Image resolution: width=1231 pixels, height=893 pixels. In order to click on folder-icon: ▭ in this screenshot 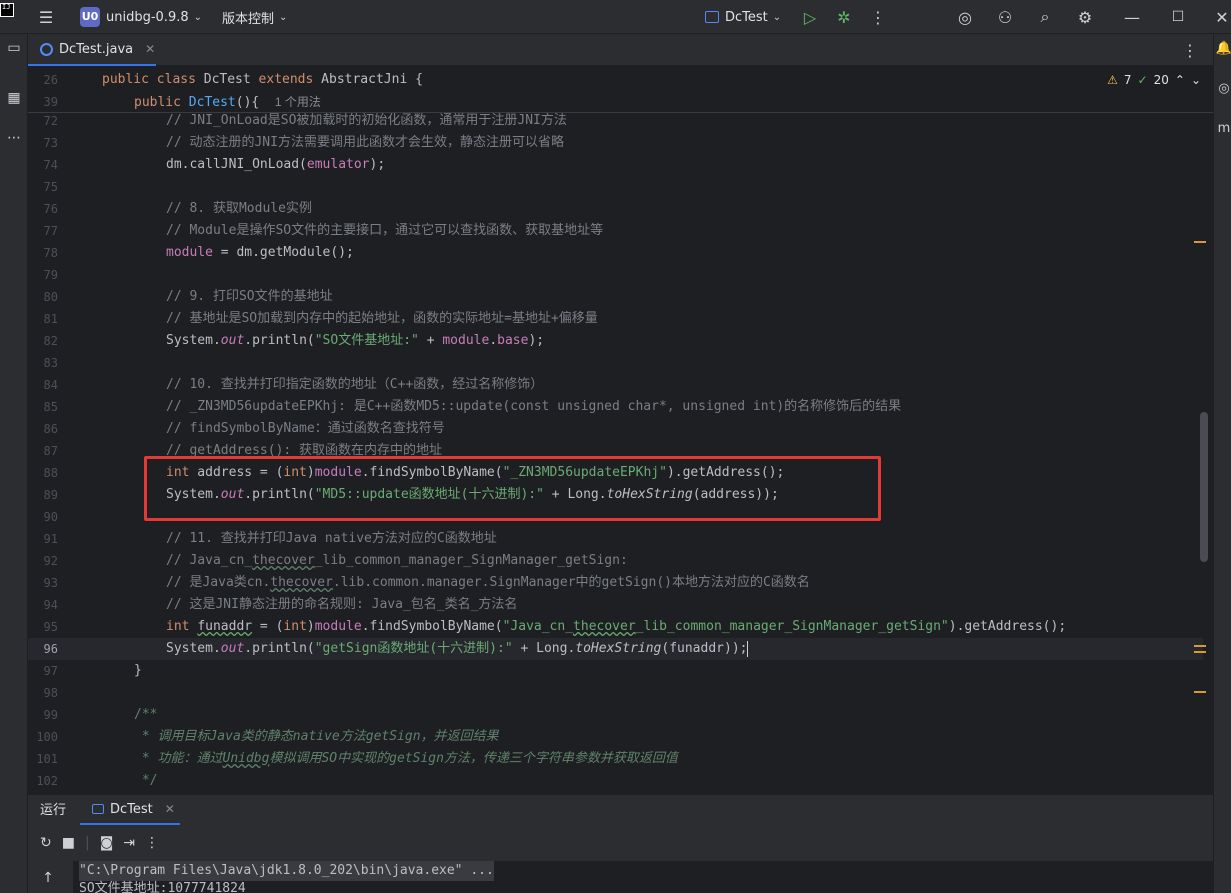, I will do `click(14, 48)`.